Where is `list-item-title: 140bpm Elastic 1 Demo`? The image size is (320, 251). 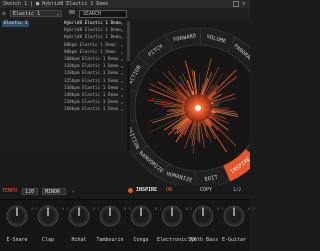 list-item-title: 140bpm Elastic 1 Demo is located at coordinates (91, 96).